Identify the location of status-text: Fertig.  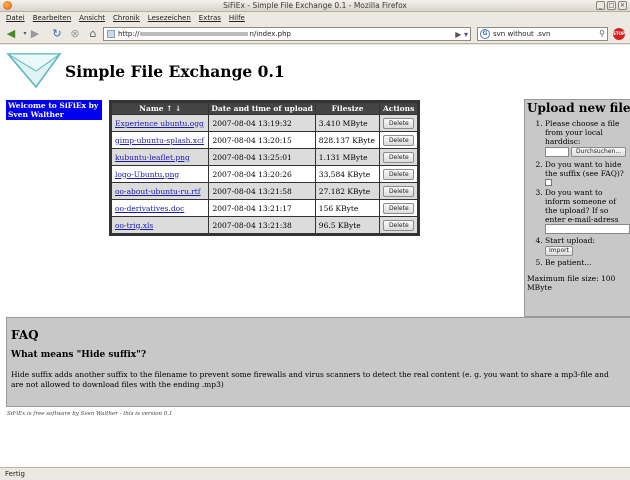
(15, 474).